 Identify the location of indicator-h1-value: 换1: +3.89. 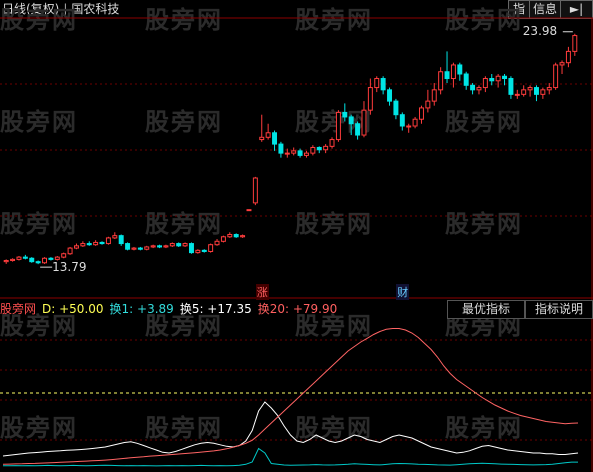
(141, 309).